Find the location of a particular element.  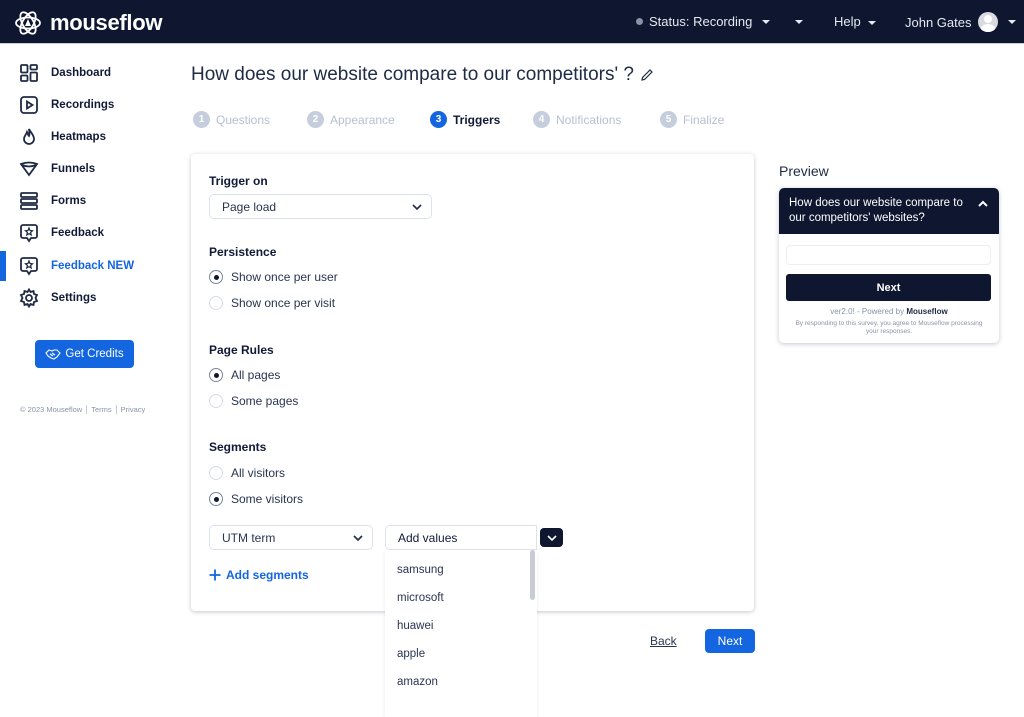

status-dropdown: Status: Recording is located at coordinates (703, 21).